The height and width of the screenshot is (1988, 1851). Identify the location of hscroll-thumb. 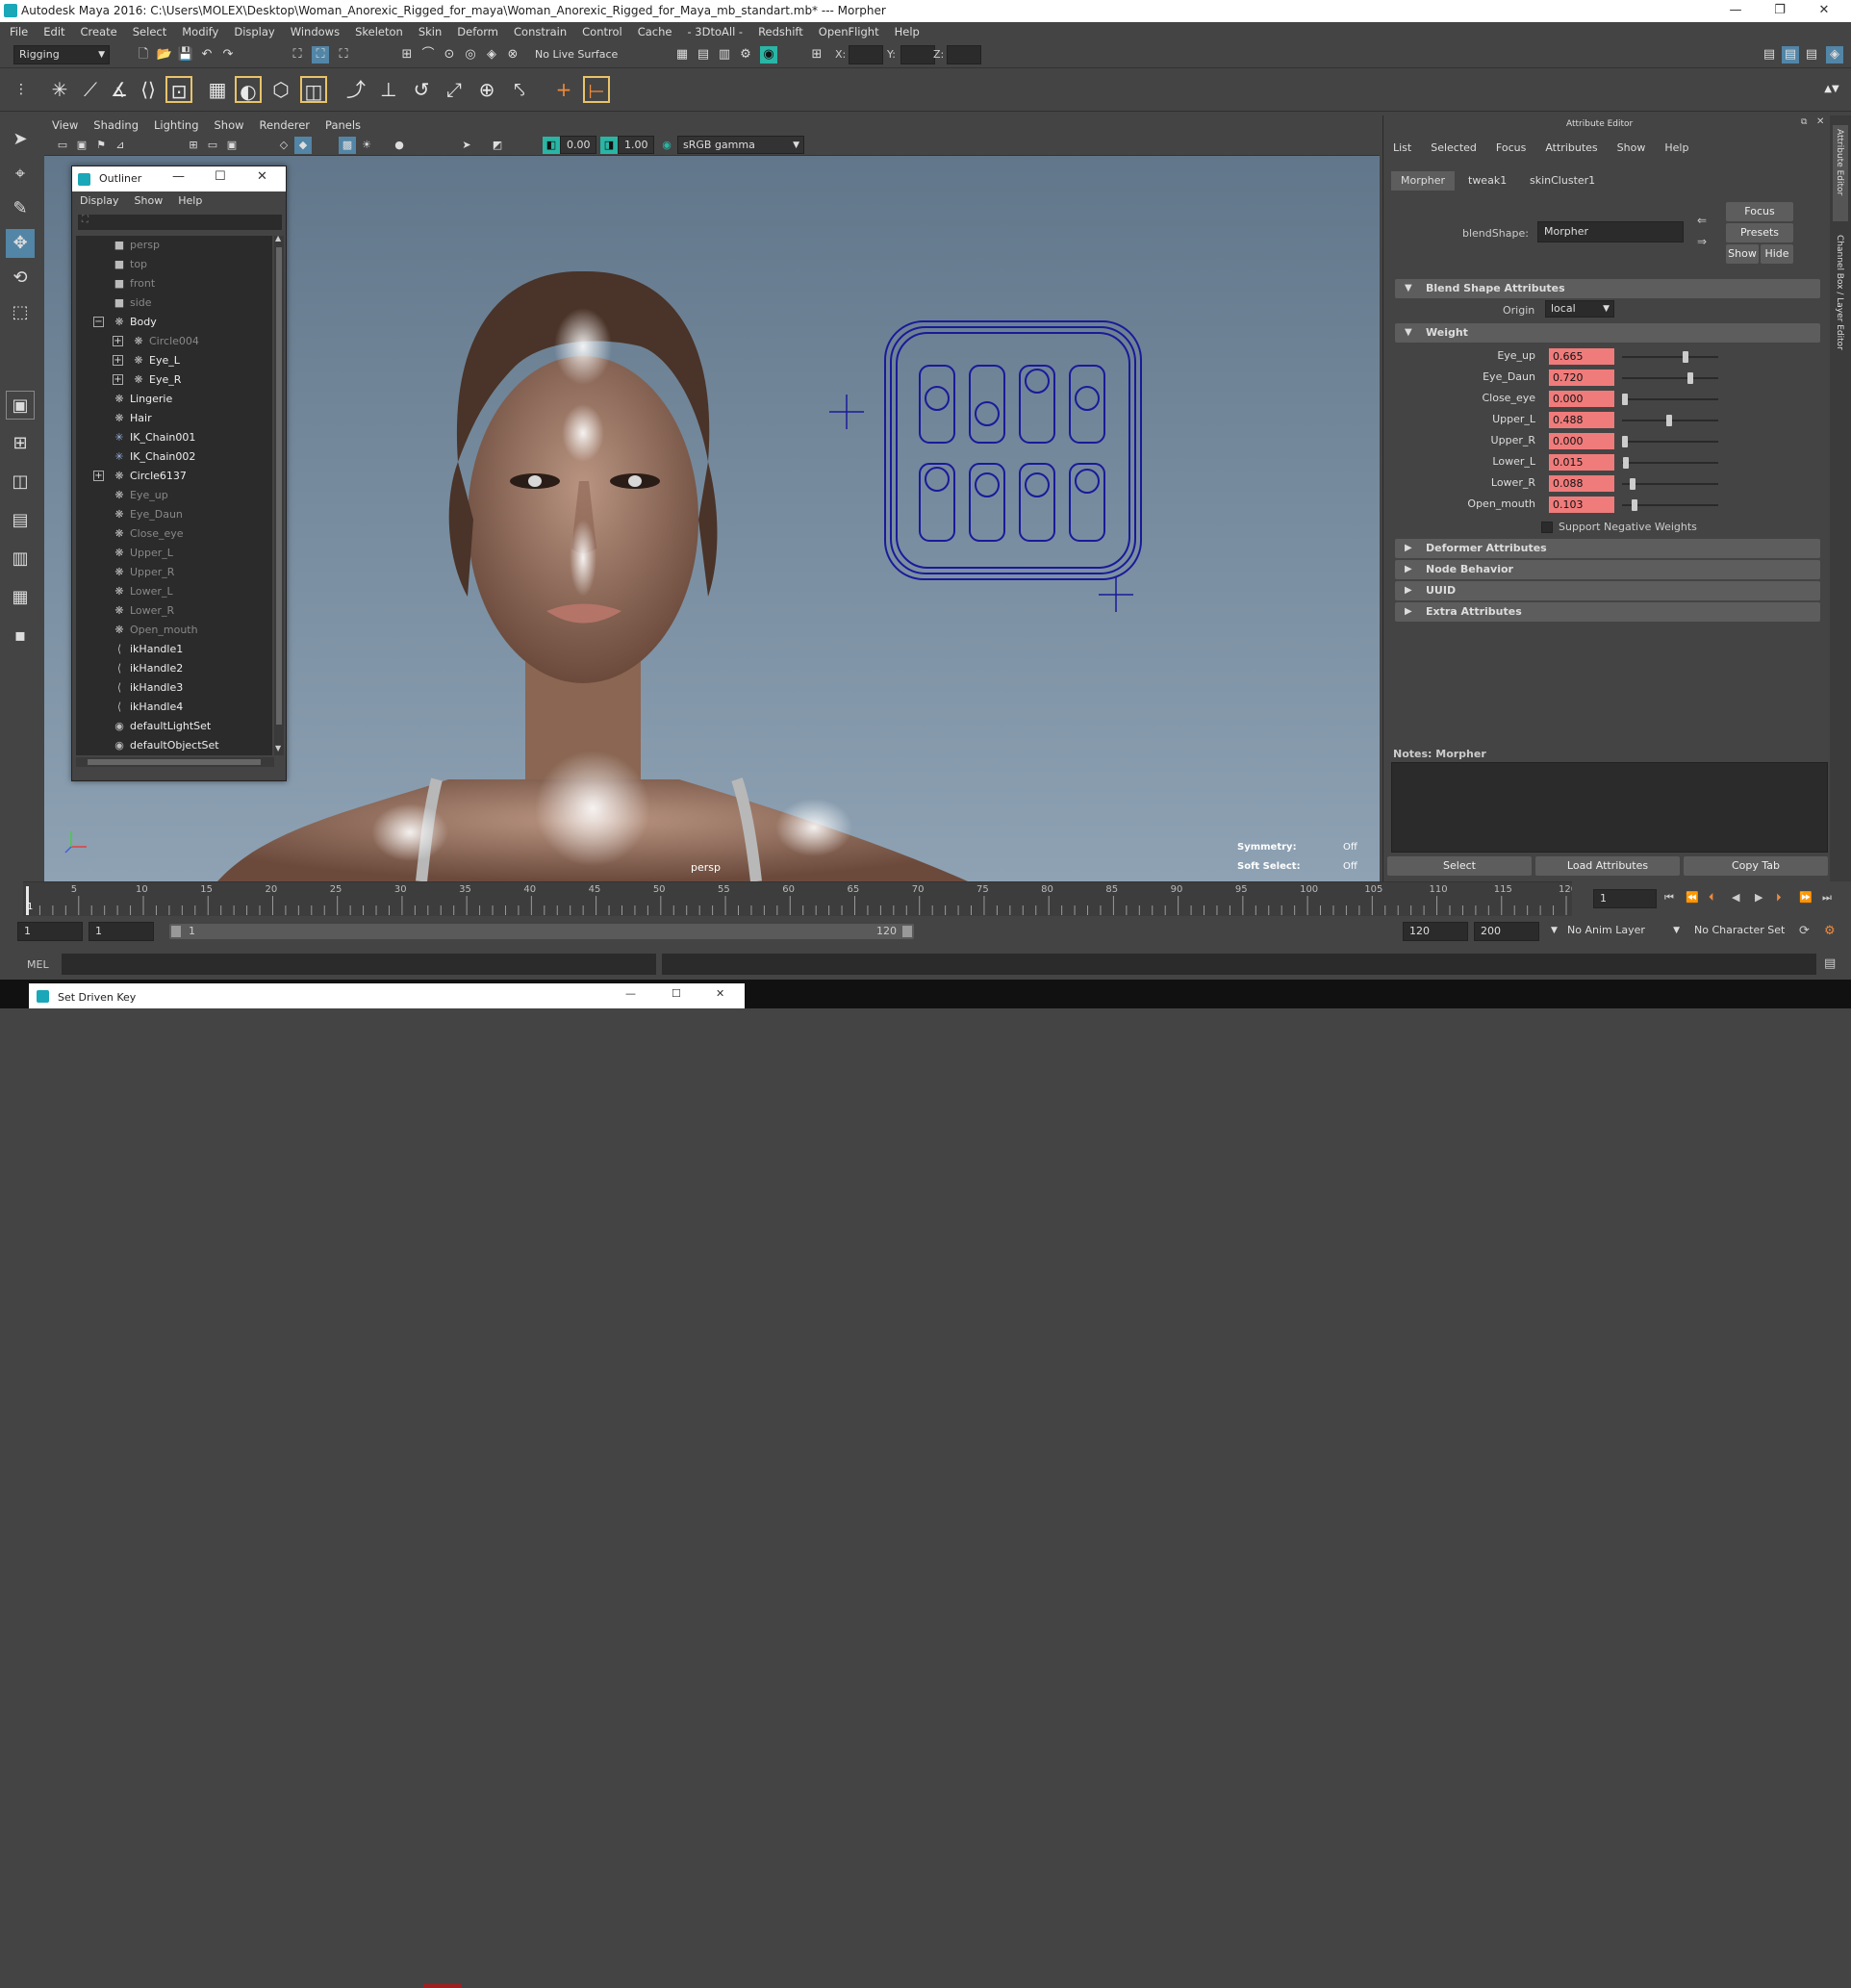
(175, 762).